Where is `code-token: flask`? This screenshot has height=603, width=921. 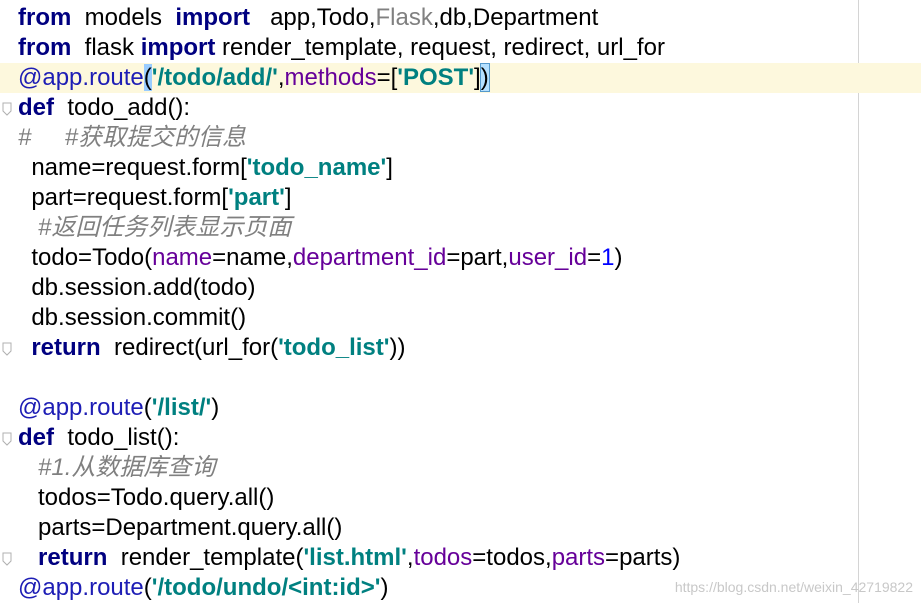 code-token: flask is located at coordinates (106, 47).